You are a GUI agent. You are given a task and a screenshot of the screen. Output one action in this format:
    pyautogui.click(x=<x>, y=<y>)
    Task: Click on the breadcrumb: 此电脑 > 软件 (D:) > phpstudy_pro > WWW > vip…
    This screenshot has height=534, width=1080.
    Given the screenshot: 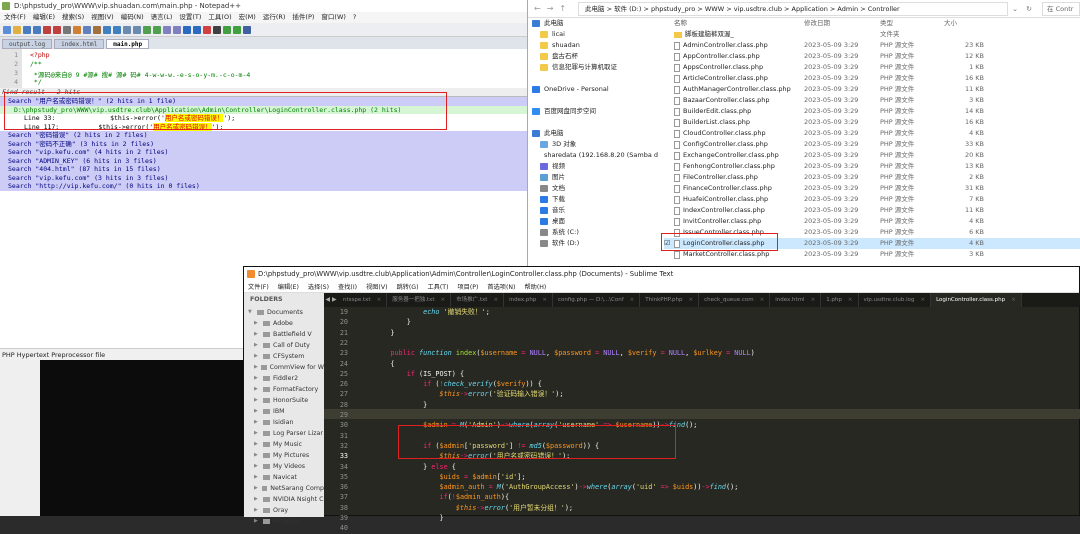 What is the action you would take?
    pyautogui.click(x=793, y=8)
    